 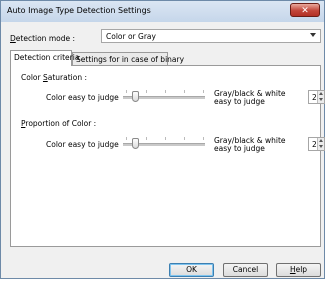 What do you see at coordinates (298, 270) in the screenshot?
I see `help-button: Help` at bounding box center [298, 270].